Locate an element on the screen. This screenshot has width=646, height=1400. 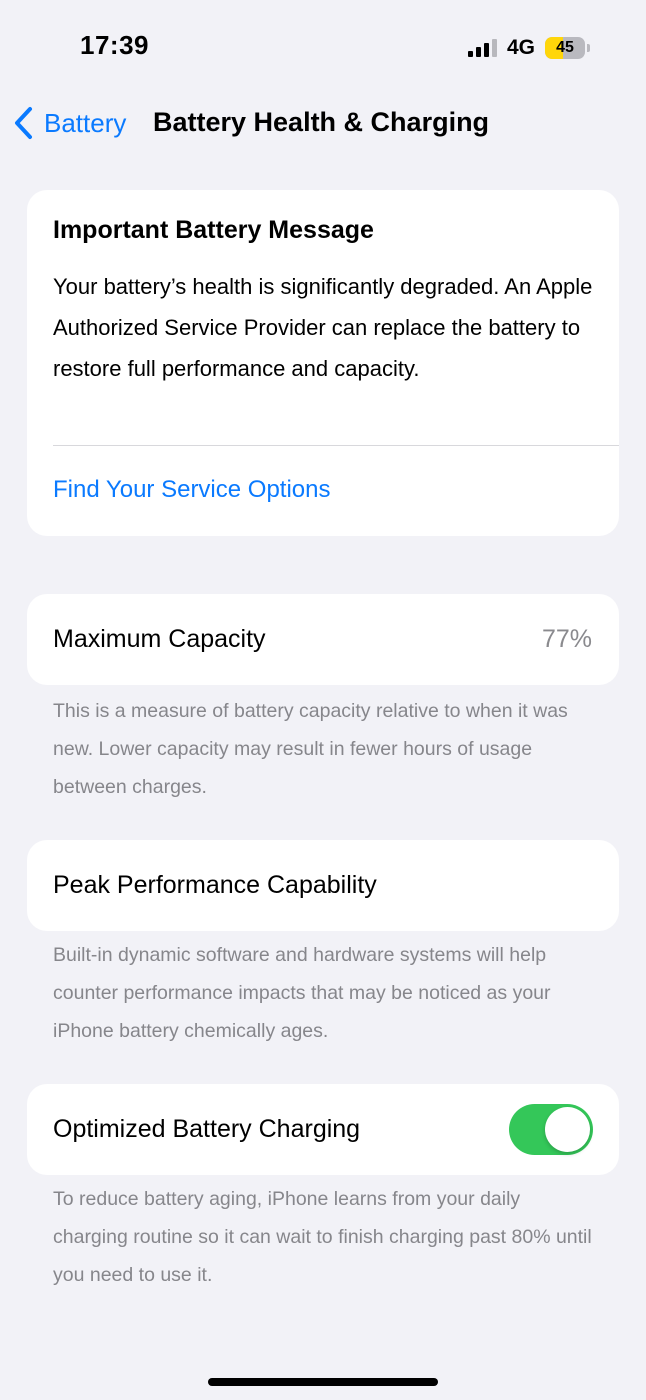
status-bar-right: 4G 45 is located at coordinates (528, 48).